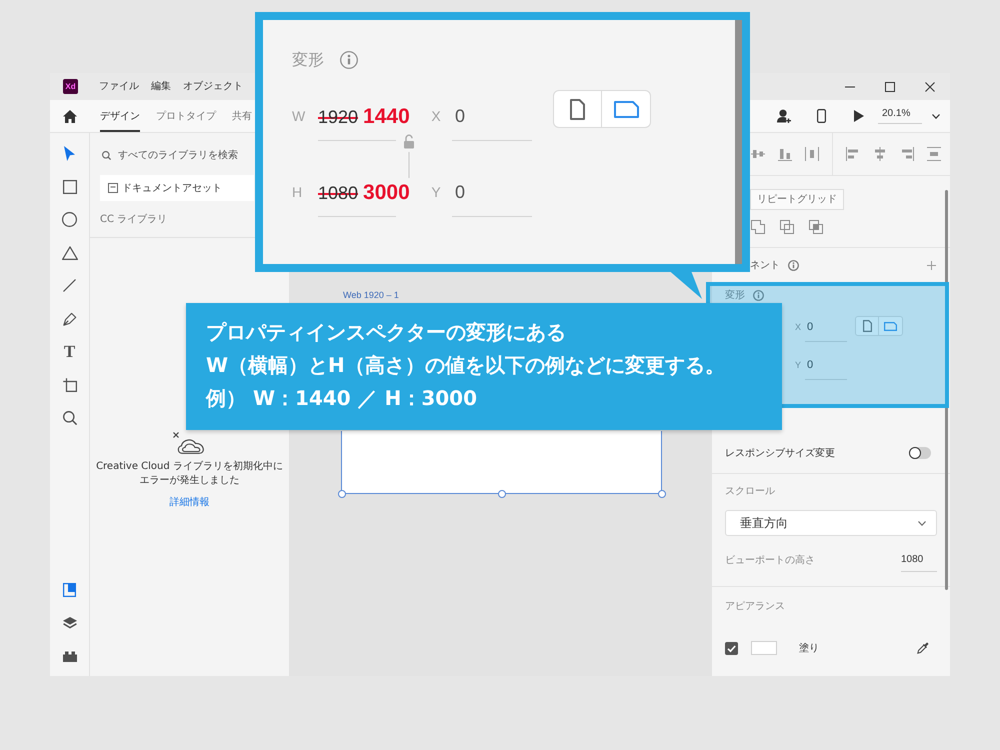  I want to click on person-plus-icon, so click(783, 116).